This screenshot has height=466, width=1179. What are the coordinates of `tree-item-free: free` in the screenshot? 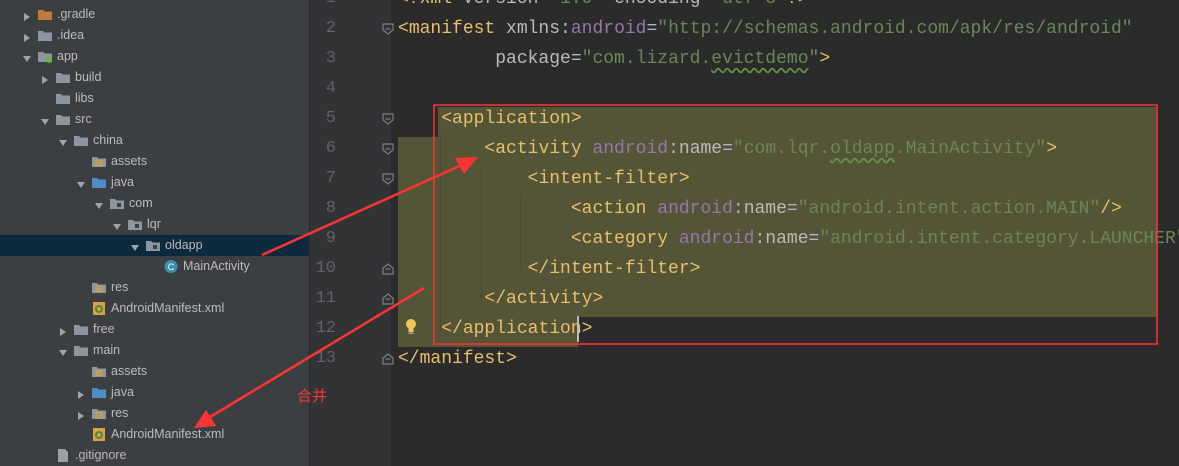 It's located at (154, 329).